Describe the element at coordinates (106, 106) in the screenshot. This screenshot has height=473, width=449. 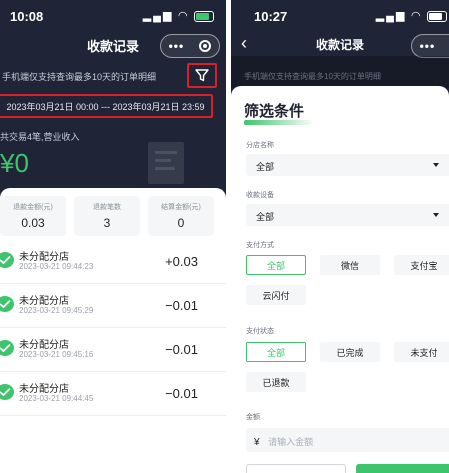
I see `date-range-selector: 2023年03月21日 00:00 --- 2023年03月21日 23:59` at that location.